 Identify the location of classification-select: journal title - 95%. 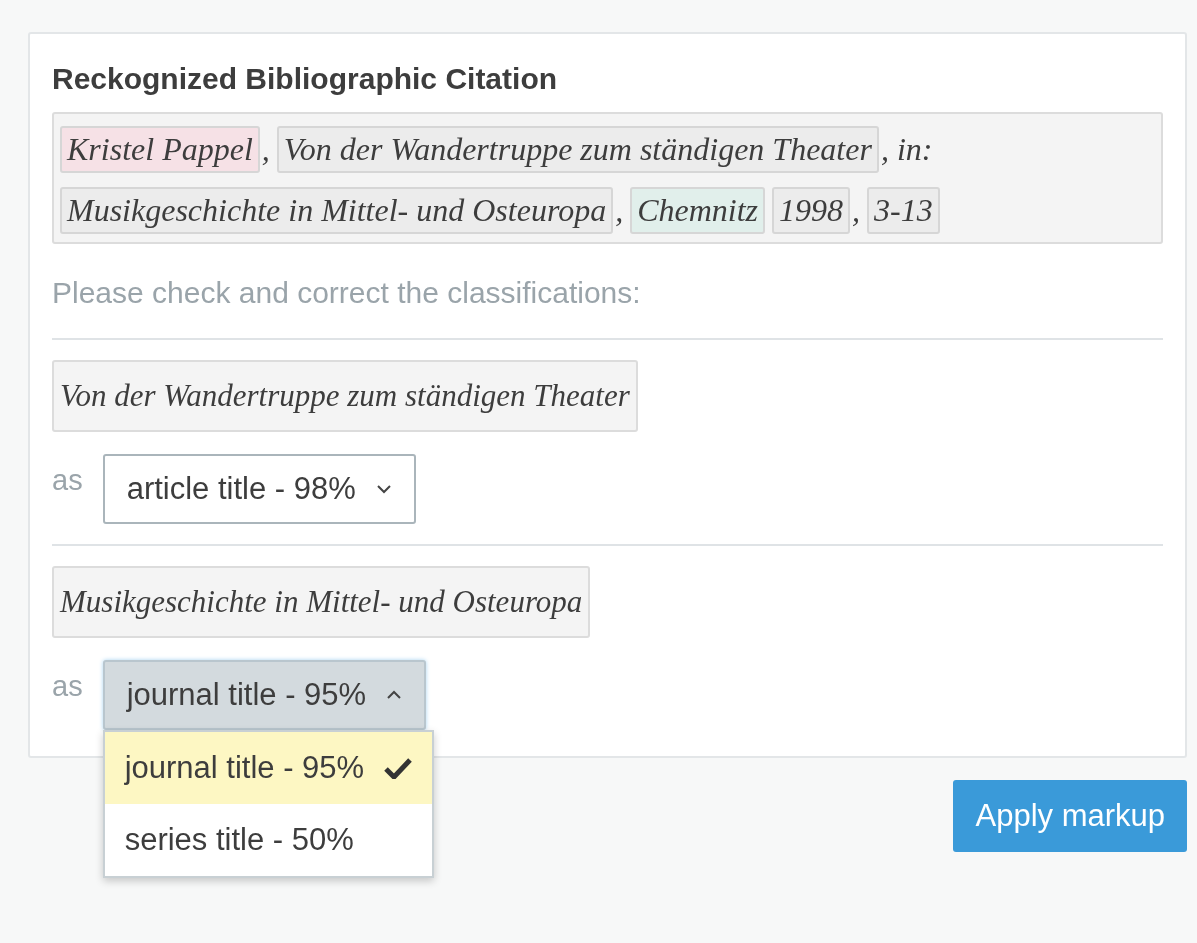
(264, 695).